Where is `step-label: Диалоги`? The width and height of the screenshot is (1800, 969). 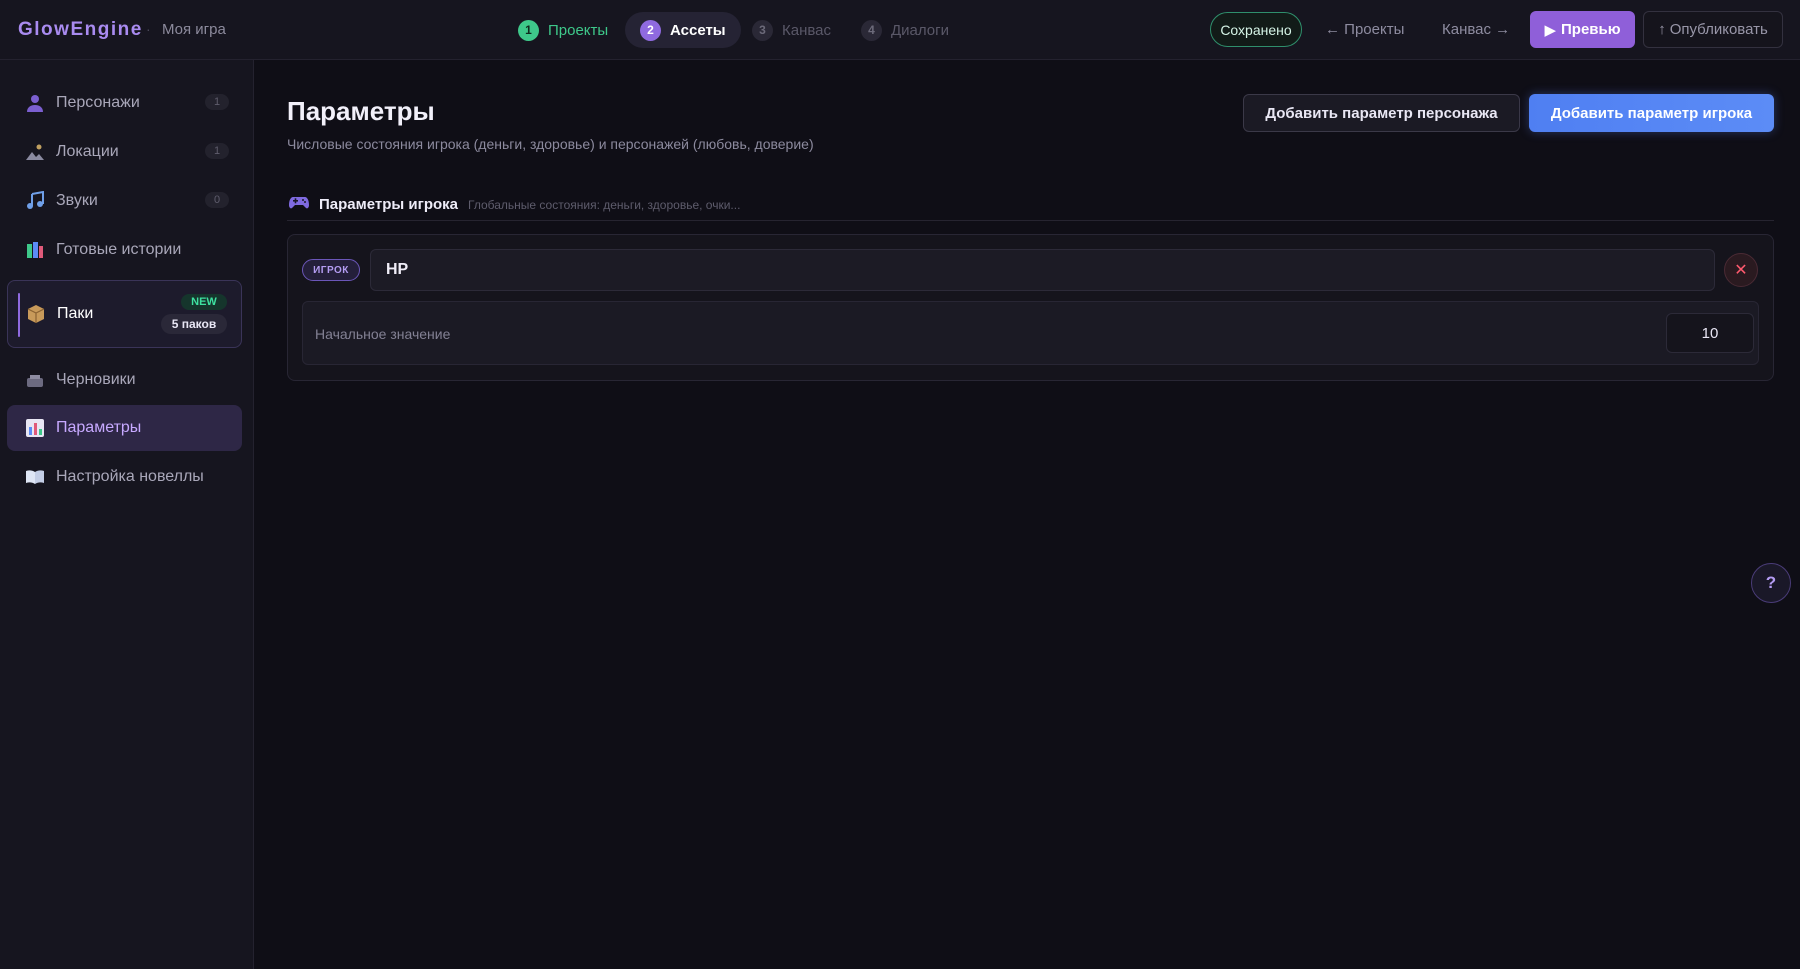
step-label: Диалоги is located at coordinates (920, 30).